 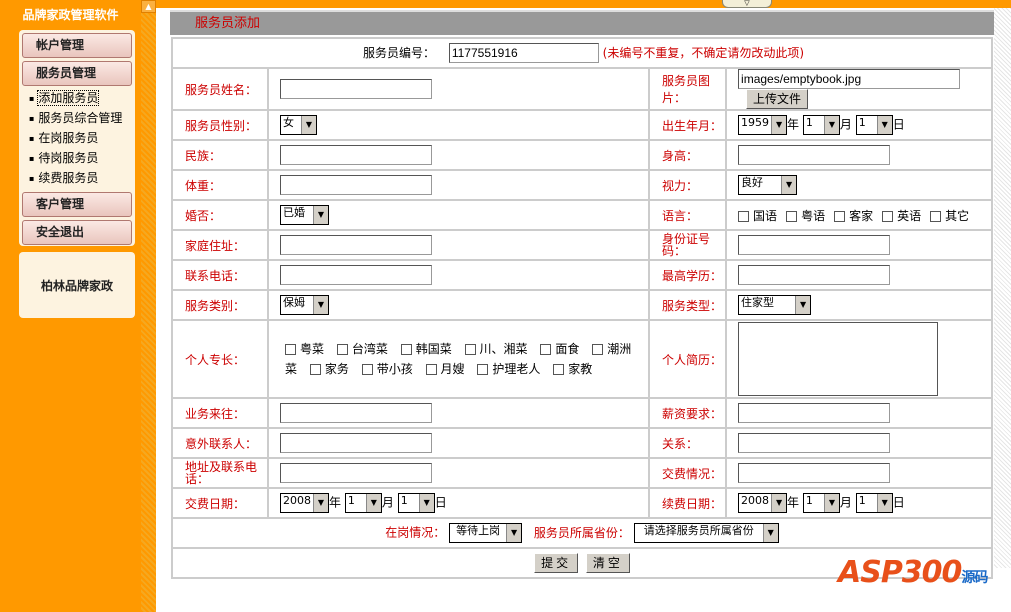 What do you see at coordinates (288, 122) in the screenshot?
I see `select-value: 女` at bounding box center [288, 122].